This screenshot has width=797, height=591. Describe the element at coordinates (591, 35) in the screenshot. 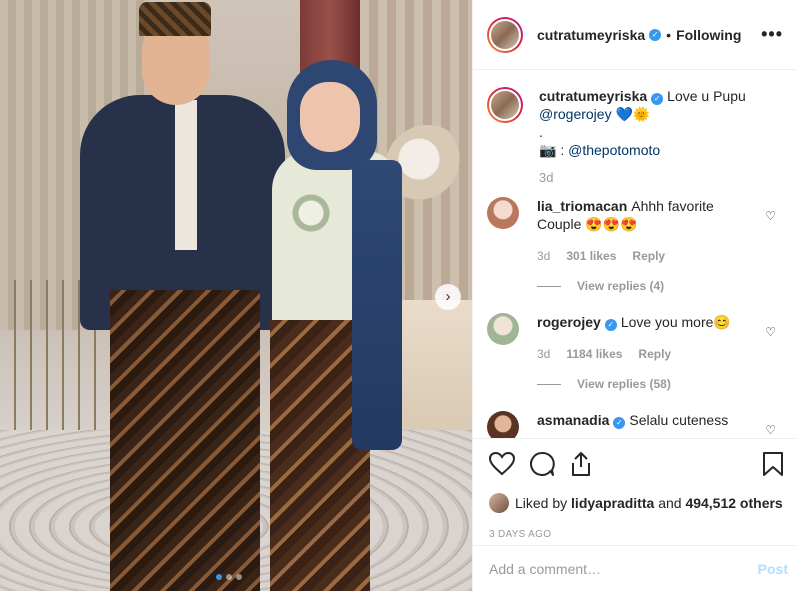

I see `author-username: cutratumeyriska` at that location.